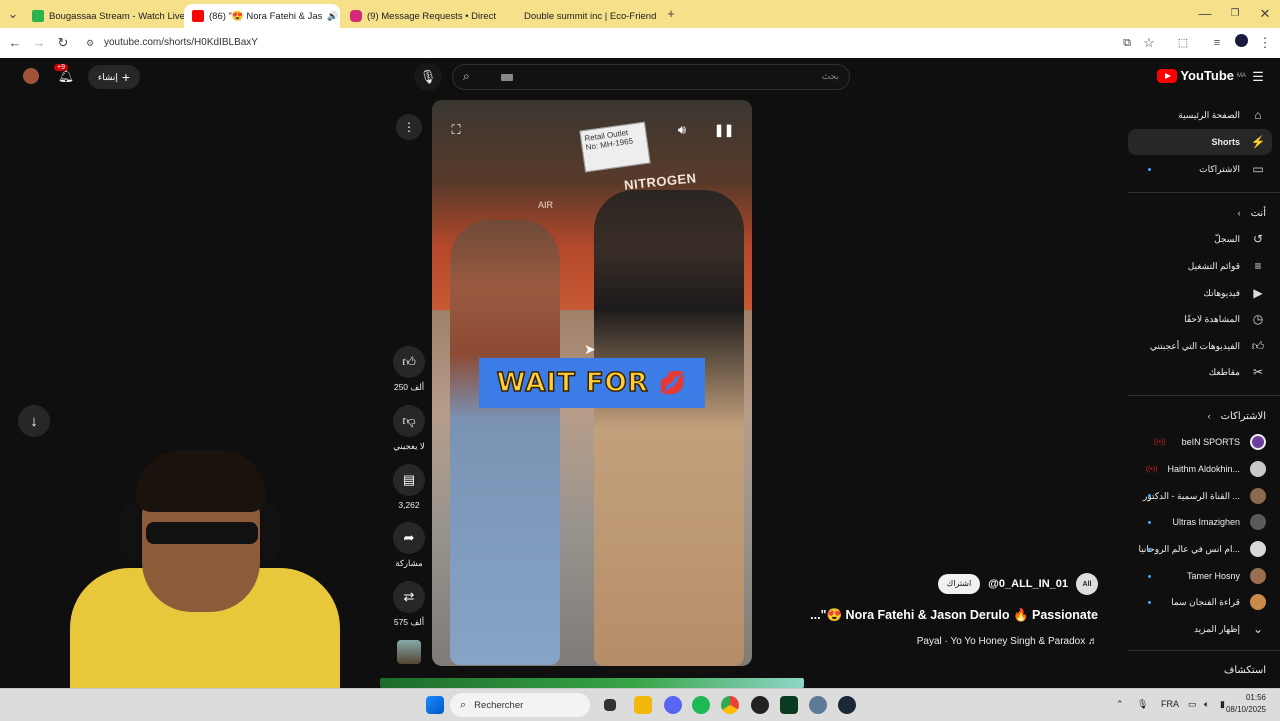  Describe the element at coordinates (409, 652) in the screenshot. I see `sound-thumbnail` at that location.